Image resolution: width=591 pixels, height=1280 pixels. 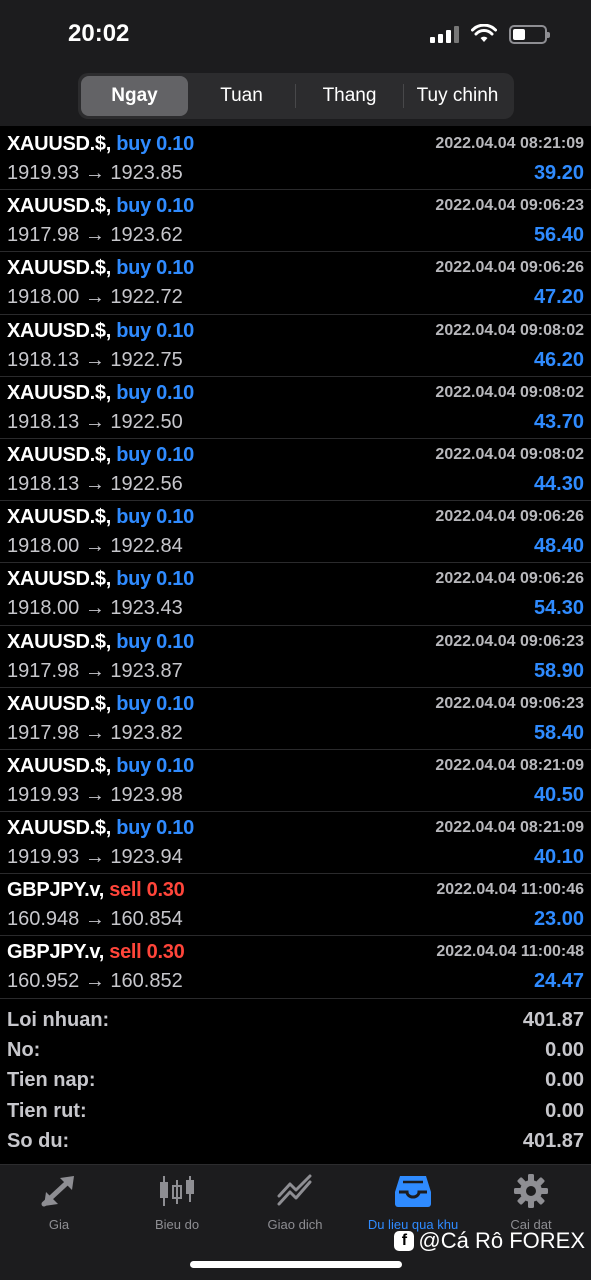 I want to click on history-inbox-icon, so click(x=413, y=1191).